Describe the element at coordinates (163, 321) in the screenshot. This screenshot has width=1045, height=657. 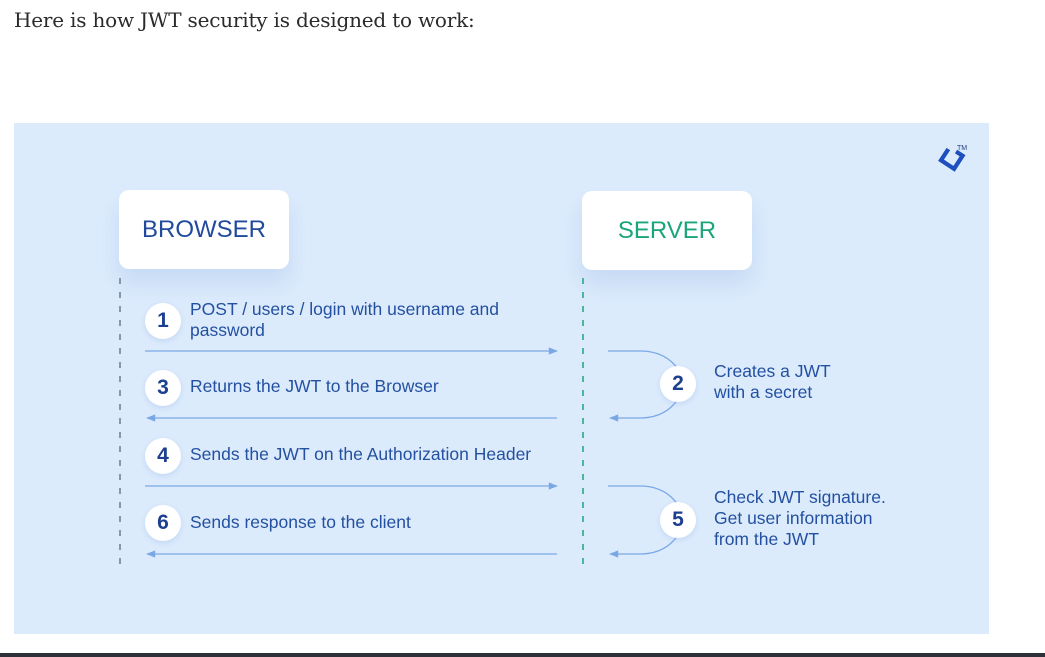
I see `step-1-number: 1` at that location.